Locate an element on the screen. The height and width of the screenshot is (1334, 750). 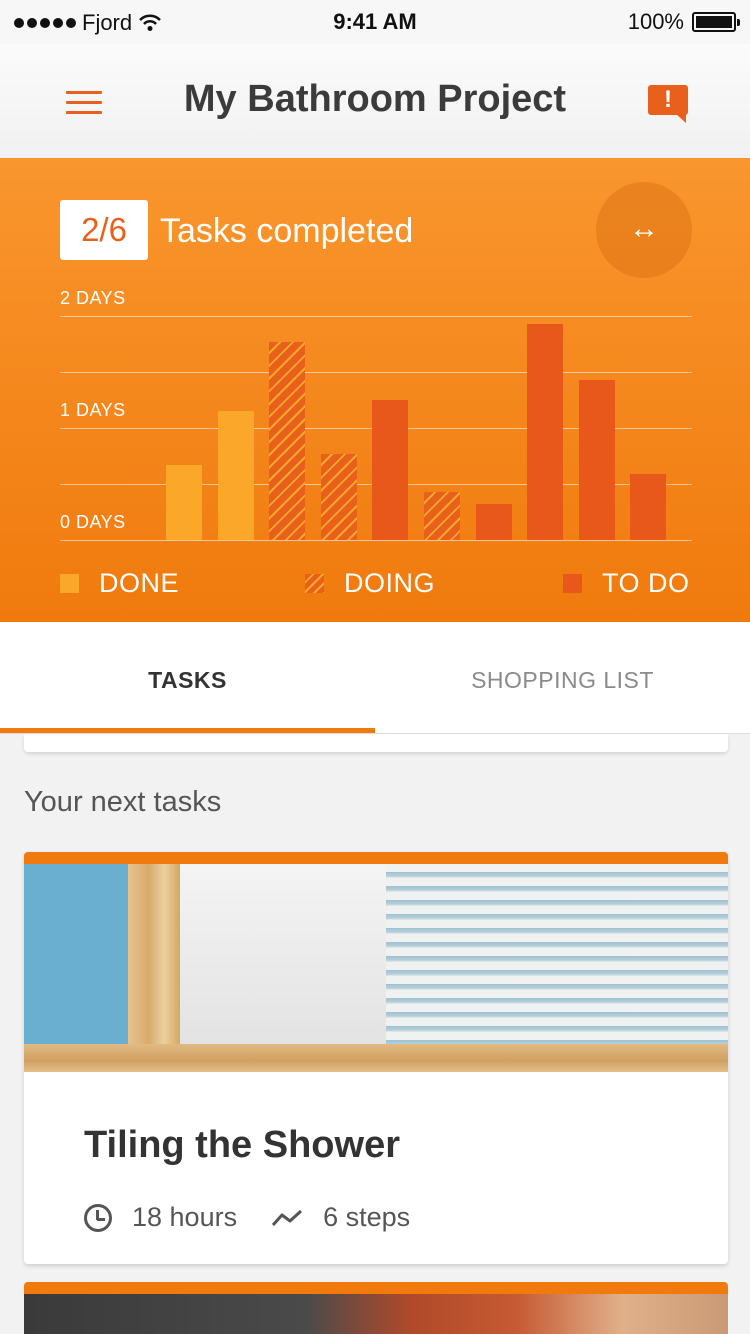
next-tasks-heading: Your next tasks is located at coordinates (123, 802).